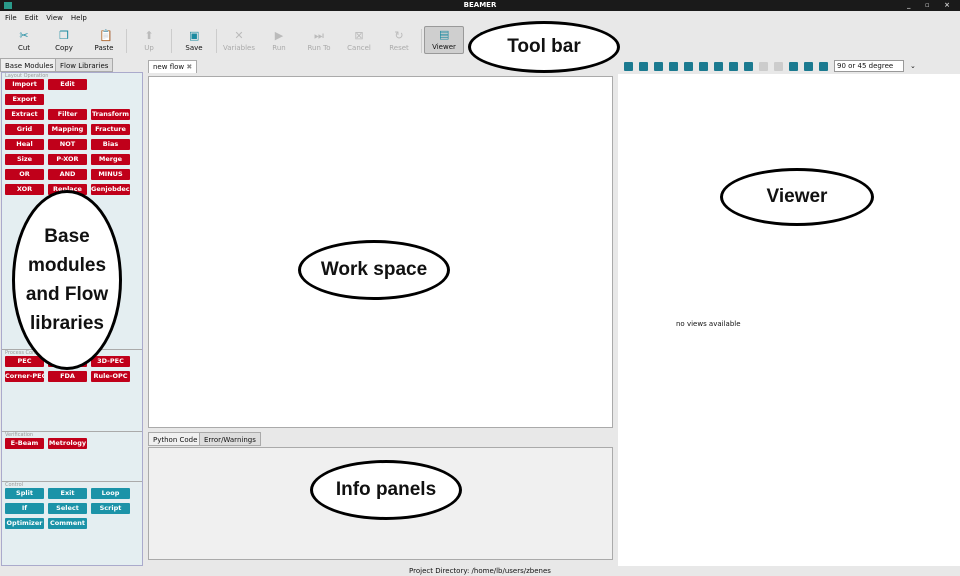 Image resolution: width=960 pixels, height=576 pixels. What do you see at coordinates (374, 270) in the screenshot?
I see `annotation-workspace: Work space` at bounding box center [374, 270].